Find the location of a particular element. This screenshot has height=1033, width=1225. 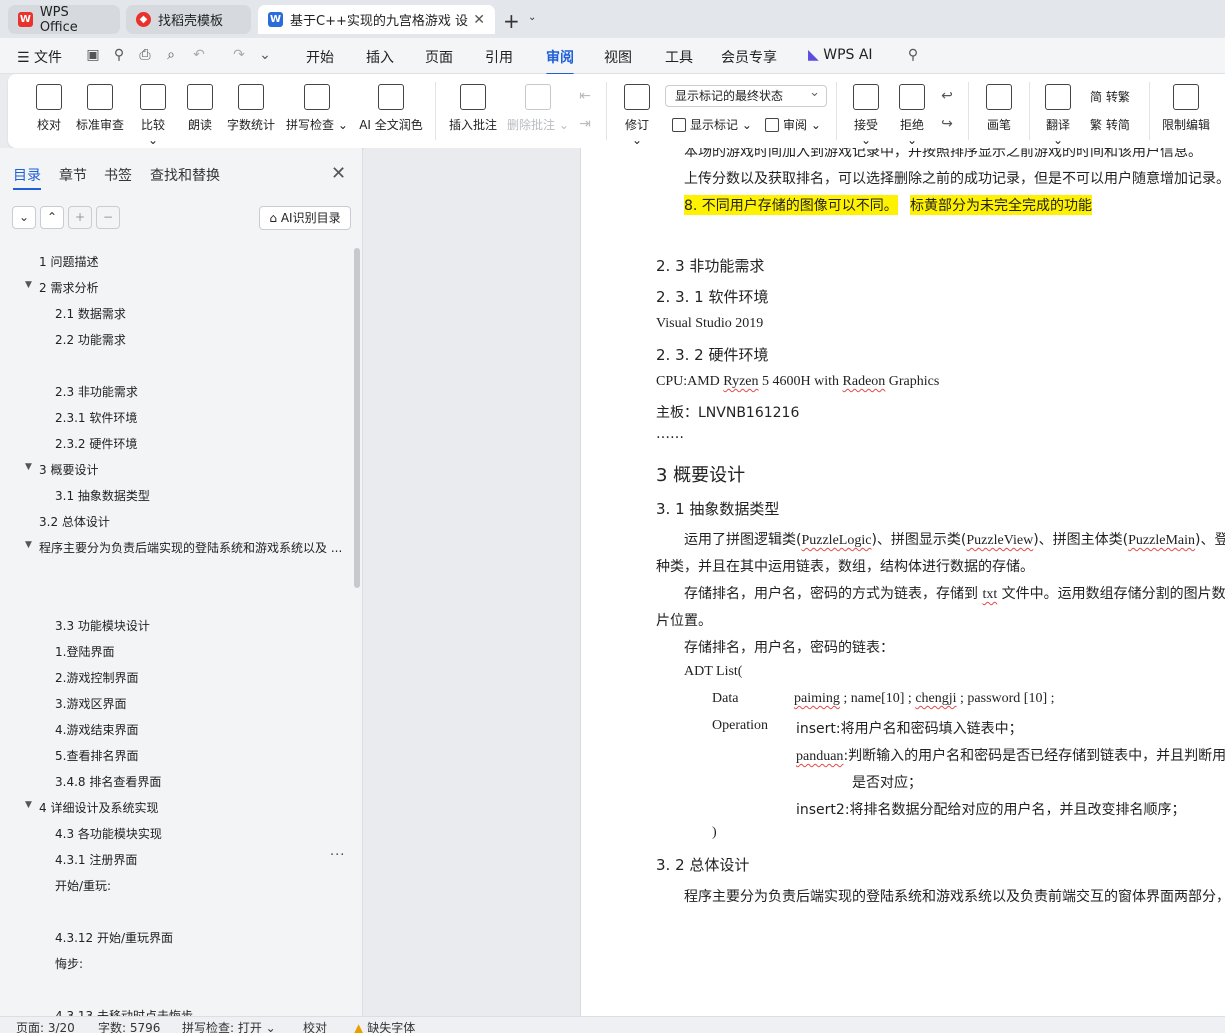

menu-reference: 引用 is located at coordinates (499, 57).